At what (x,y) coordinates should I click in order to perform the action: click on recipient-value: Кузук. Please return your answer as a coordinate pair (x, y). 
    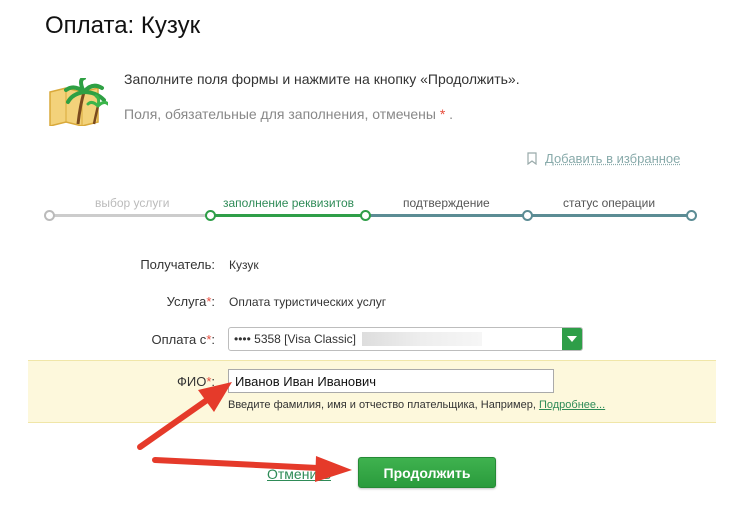
    Looking at the image, I should click on (244, 265).